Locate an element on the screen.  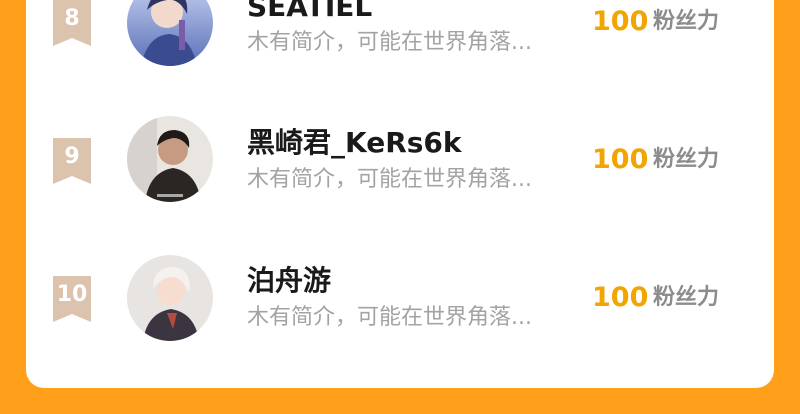
anime-boy-avatar-icon is located at coordinates (170, 33).